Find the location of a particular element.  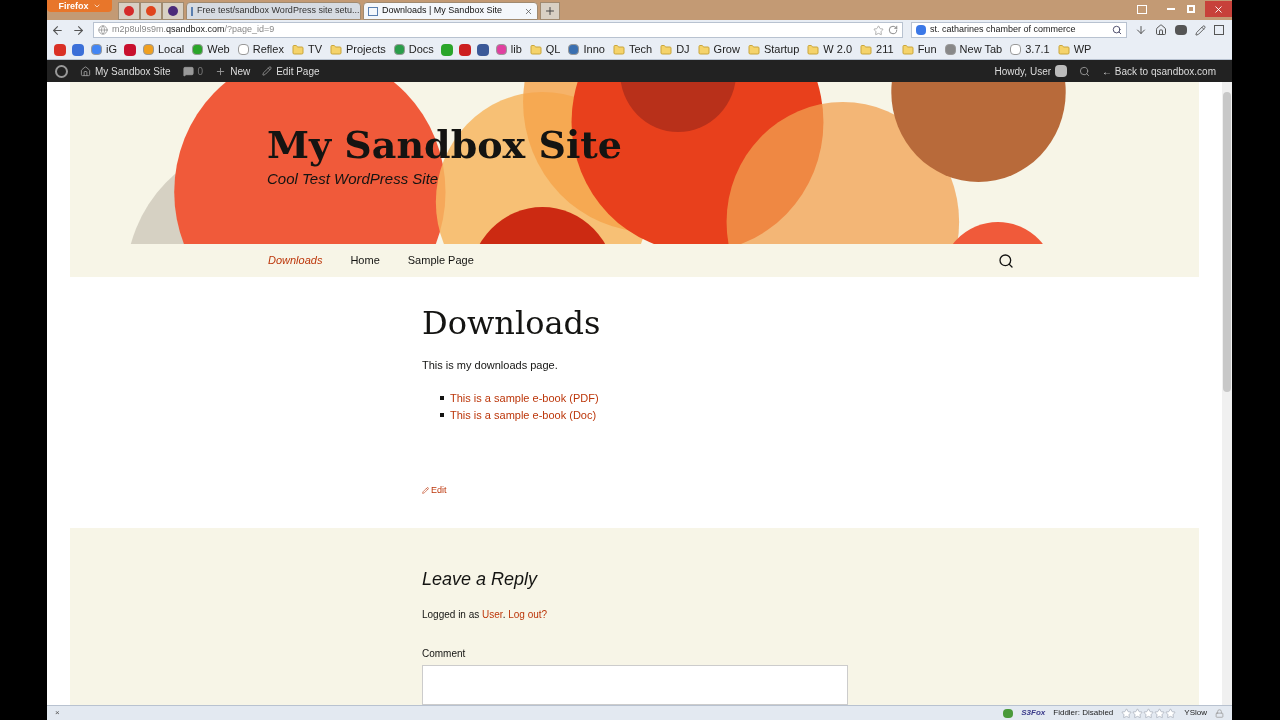

bookmark-link: Inno is located at coordinates (586, 49).